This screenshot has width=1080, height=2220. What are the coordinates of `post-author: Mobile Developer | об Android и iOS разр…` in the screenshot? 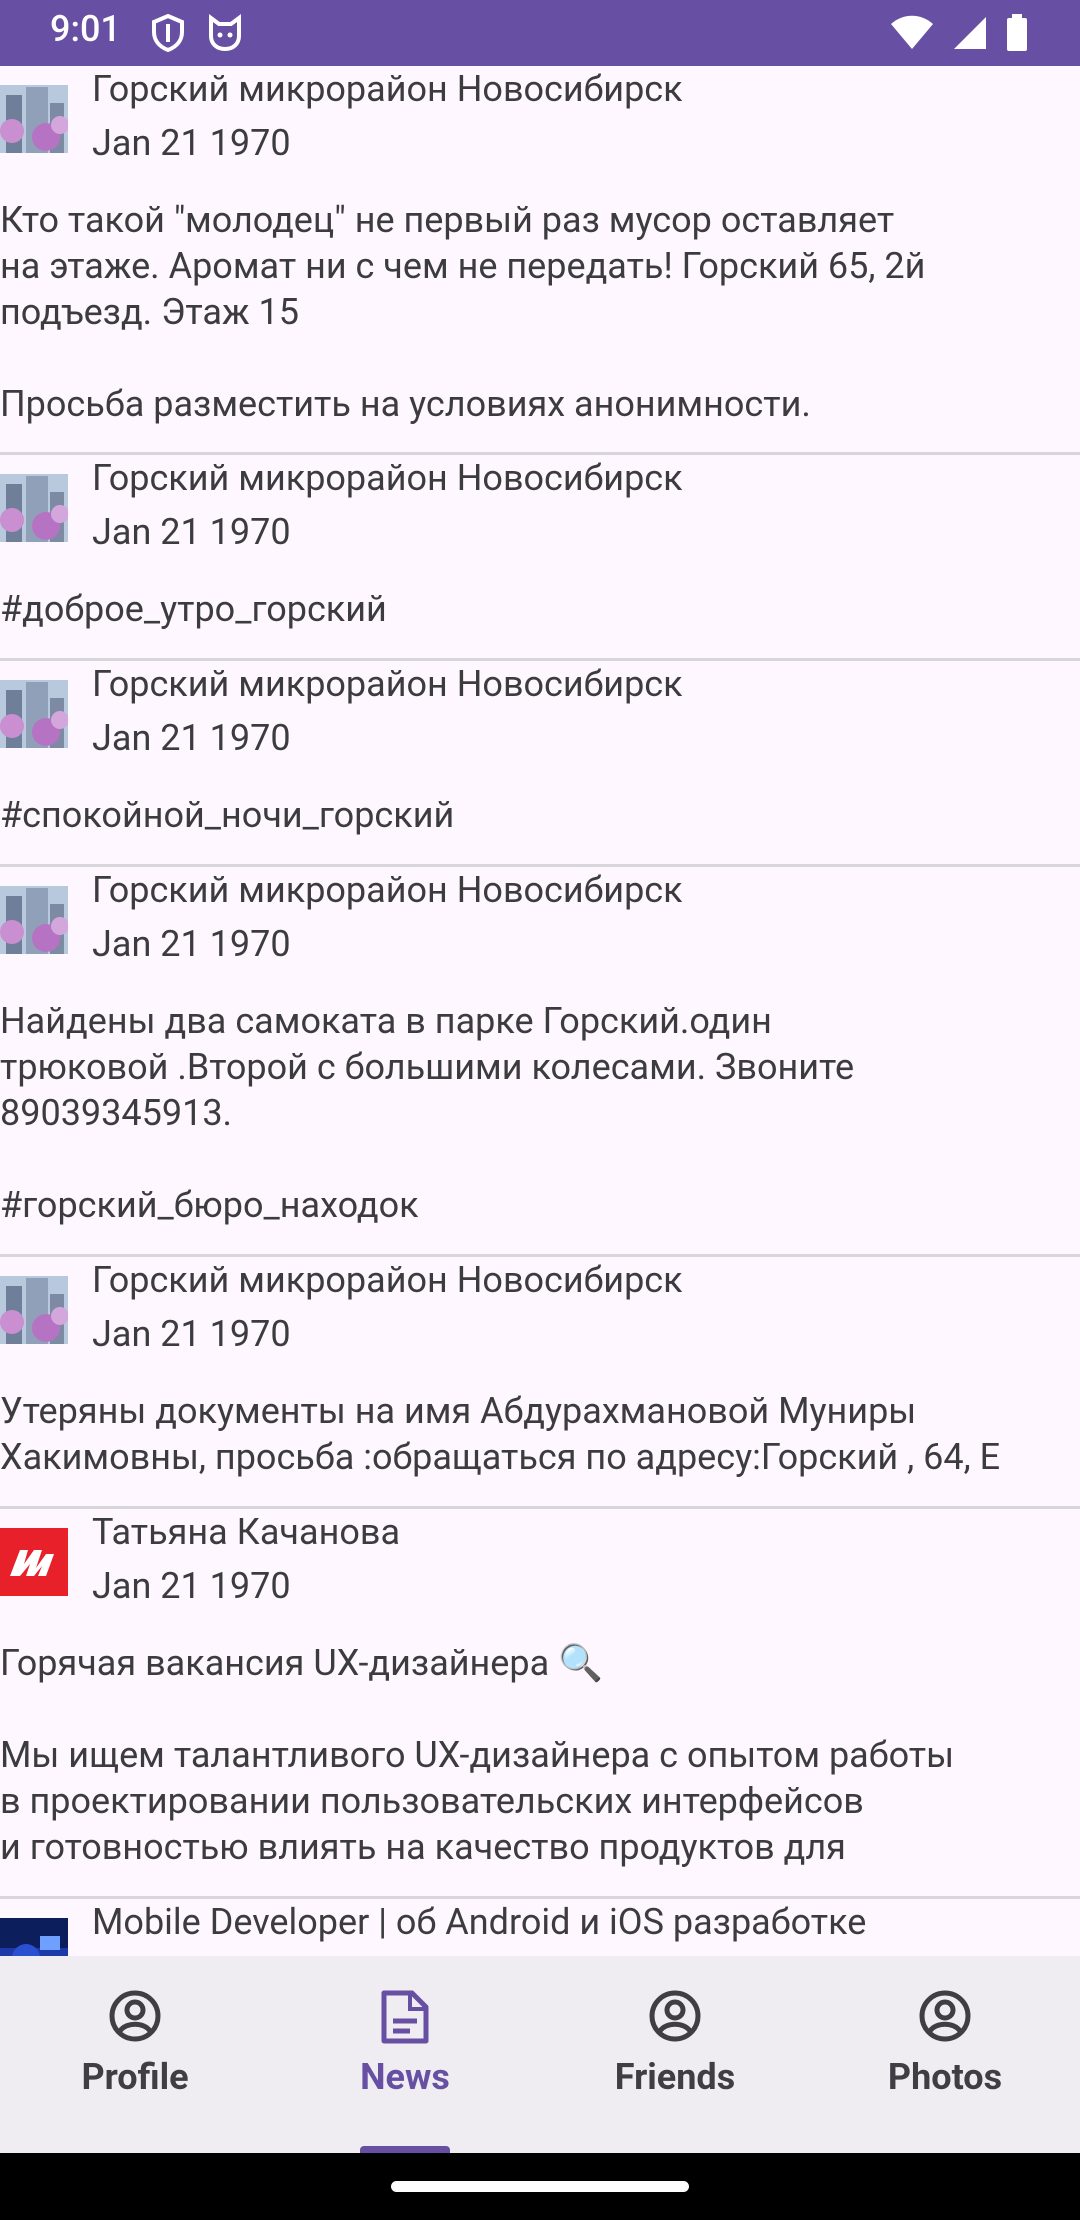 It's located at (479, 1922).